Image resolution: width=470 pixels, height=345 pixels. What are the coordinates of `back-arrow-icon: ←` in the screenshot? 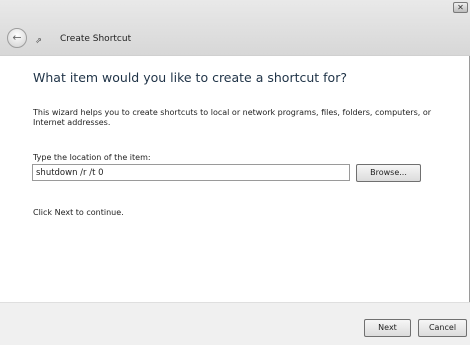 It's located at (17, 38).